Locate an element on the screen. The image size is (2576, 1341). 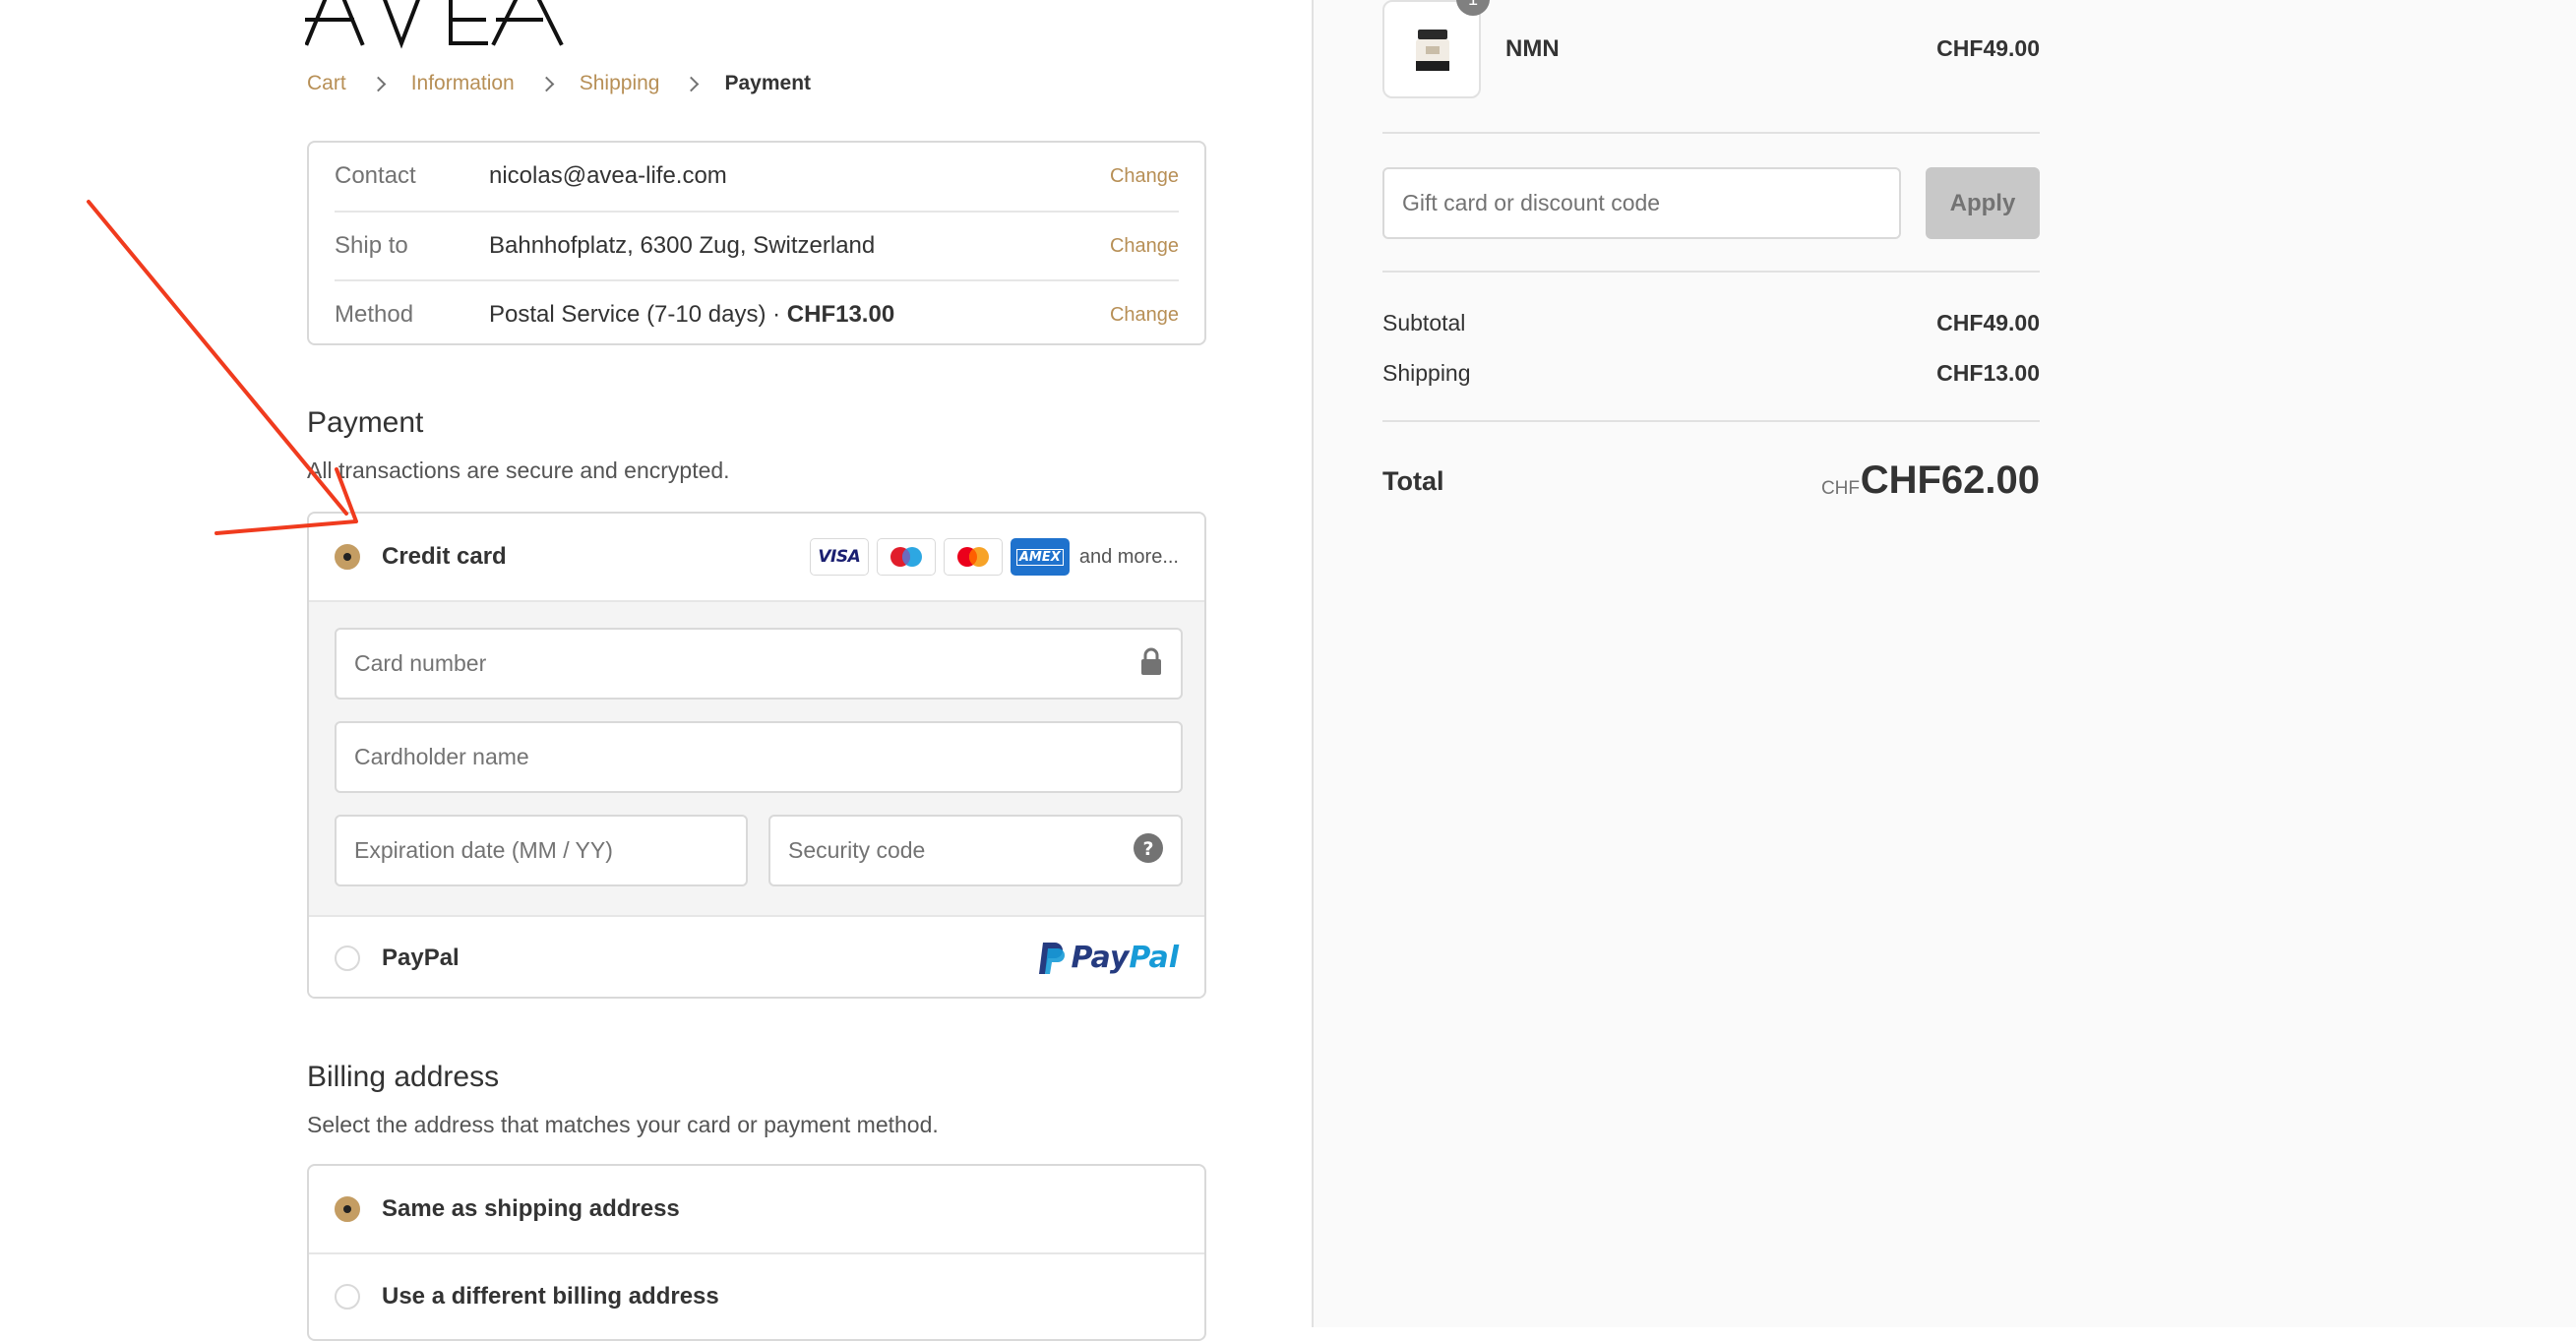
product-jar-image is located at coordinates (1432, 51).